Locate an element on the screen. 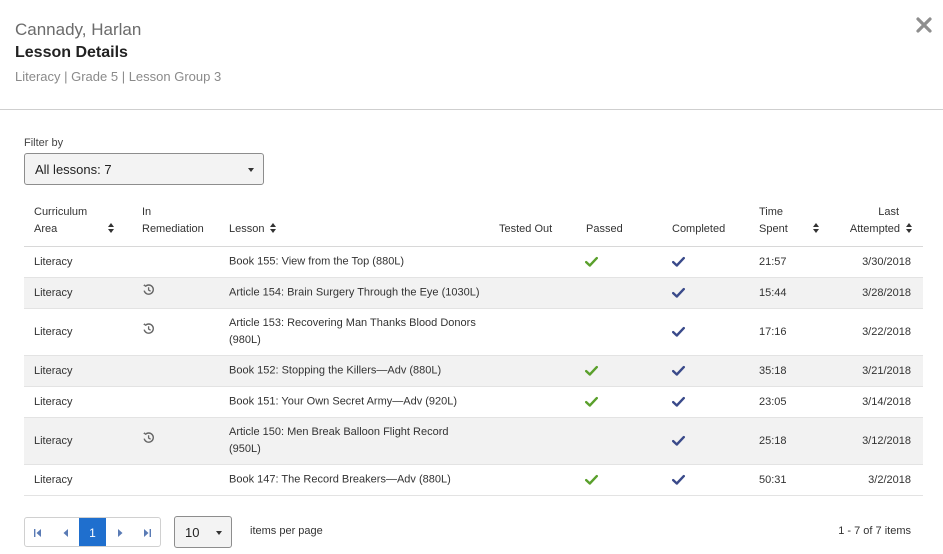 The width and height of the screenshot is (943, 554). filter-selected-value: All lessons: 7 is located at coordinates (73, 169).